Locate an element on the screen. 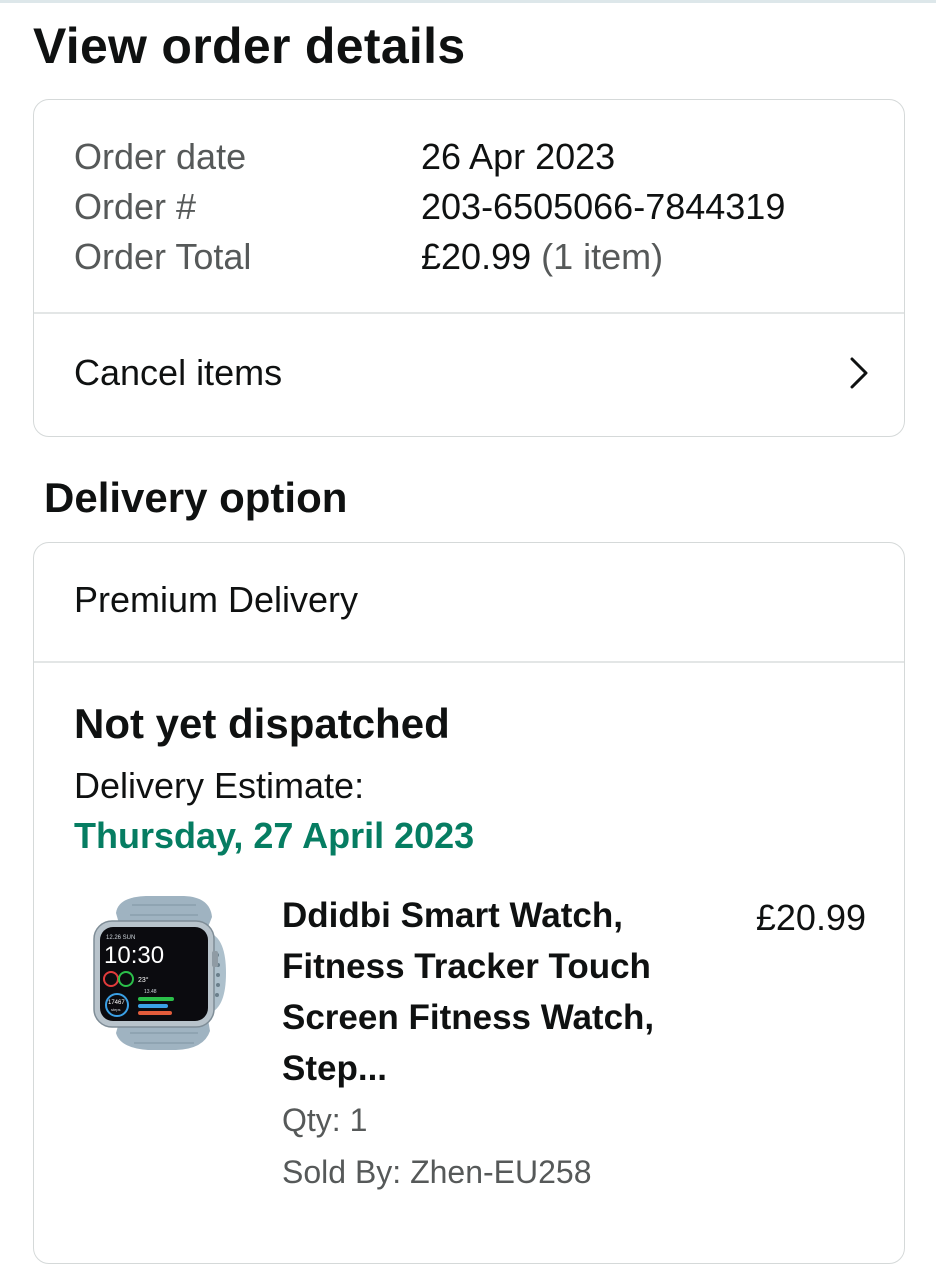  order-date-label: Order date is located at coordinates (160, 156).